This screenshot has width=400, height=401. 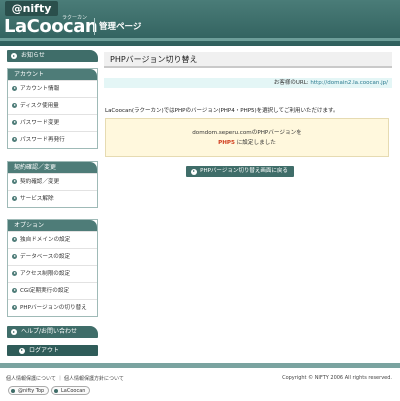 I want to click on sidebar-group-options-title: オプション, so click(x=52, y=225).